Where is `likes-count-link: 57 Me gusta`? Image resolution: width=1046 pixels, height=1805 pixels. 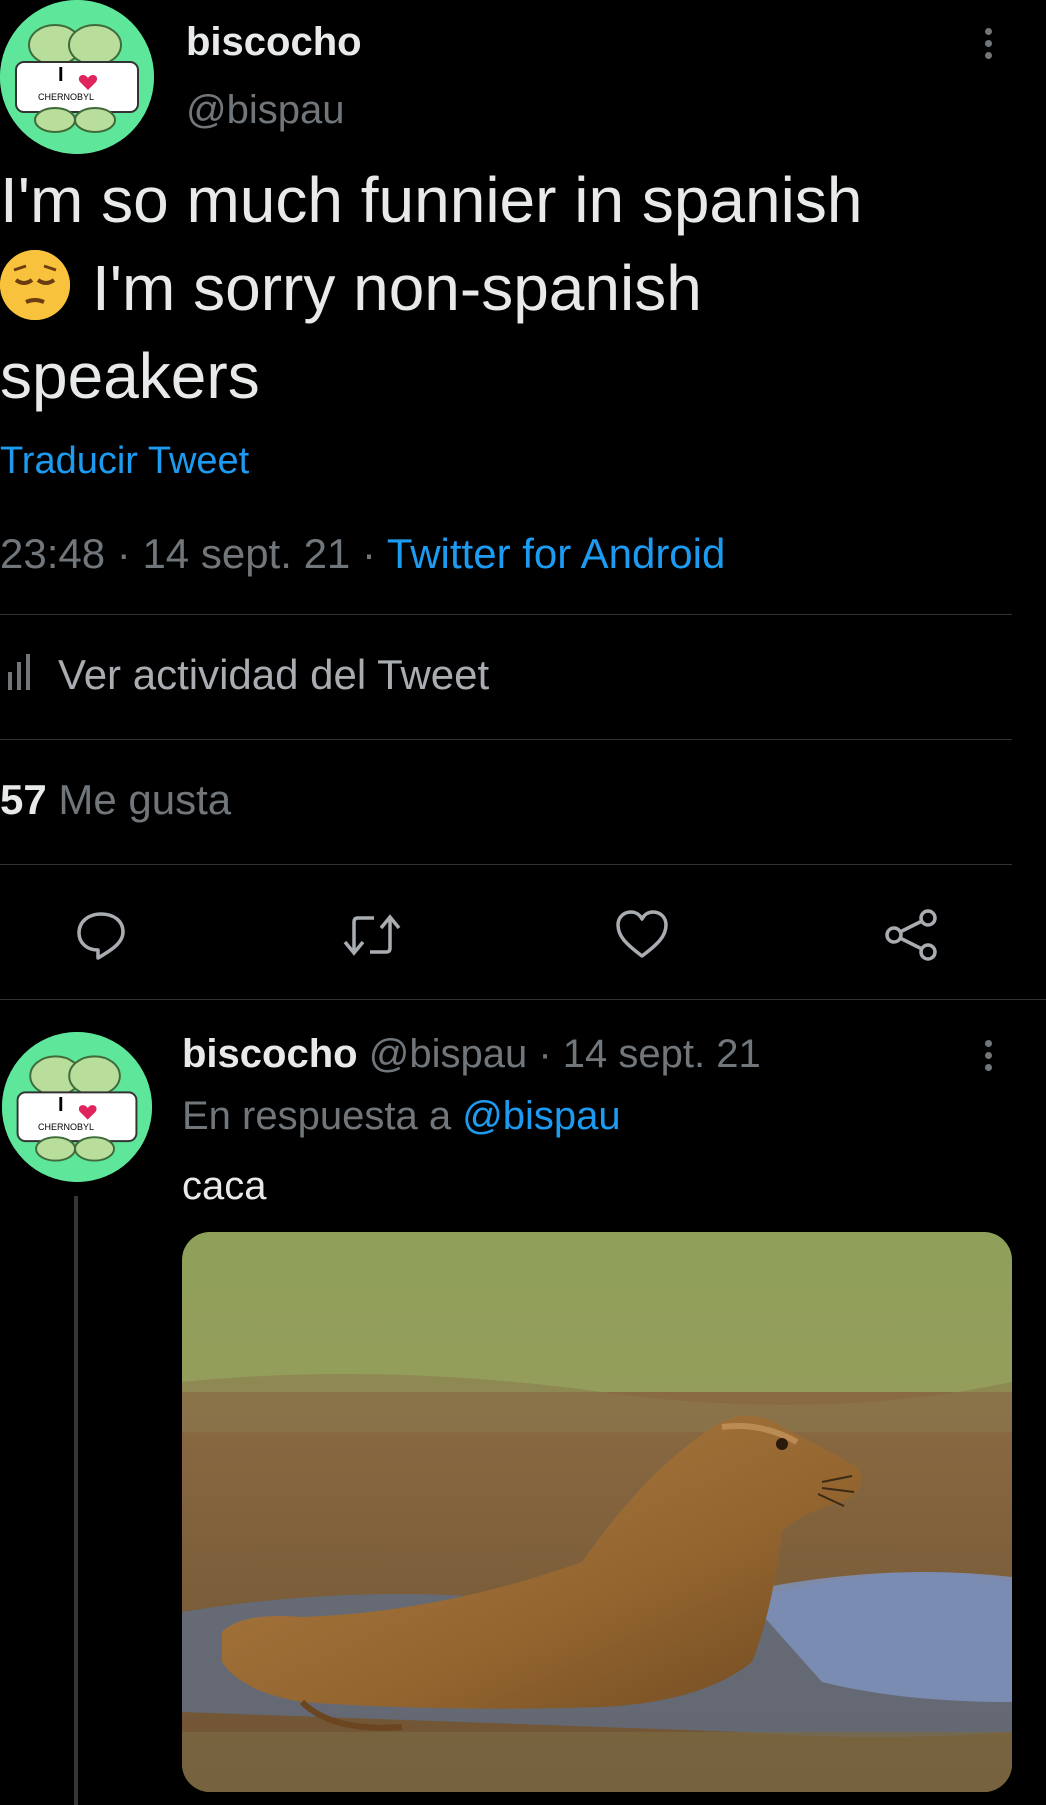
likes-count-link: 57 Me gusta is located at coordinates (115, 800).